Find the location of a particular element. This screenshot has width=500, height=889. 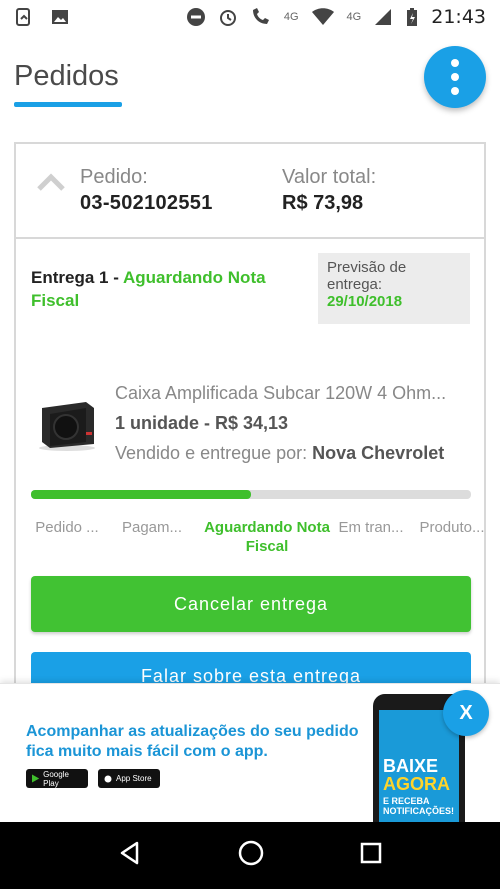

close-banner-button: X is located at coordinates (466, 713).